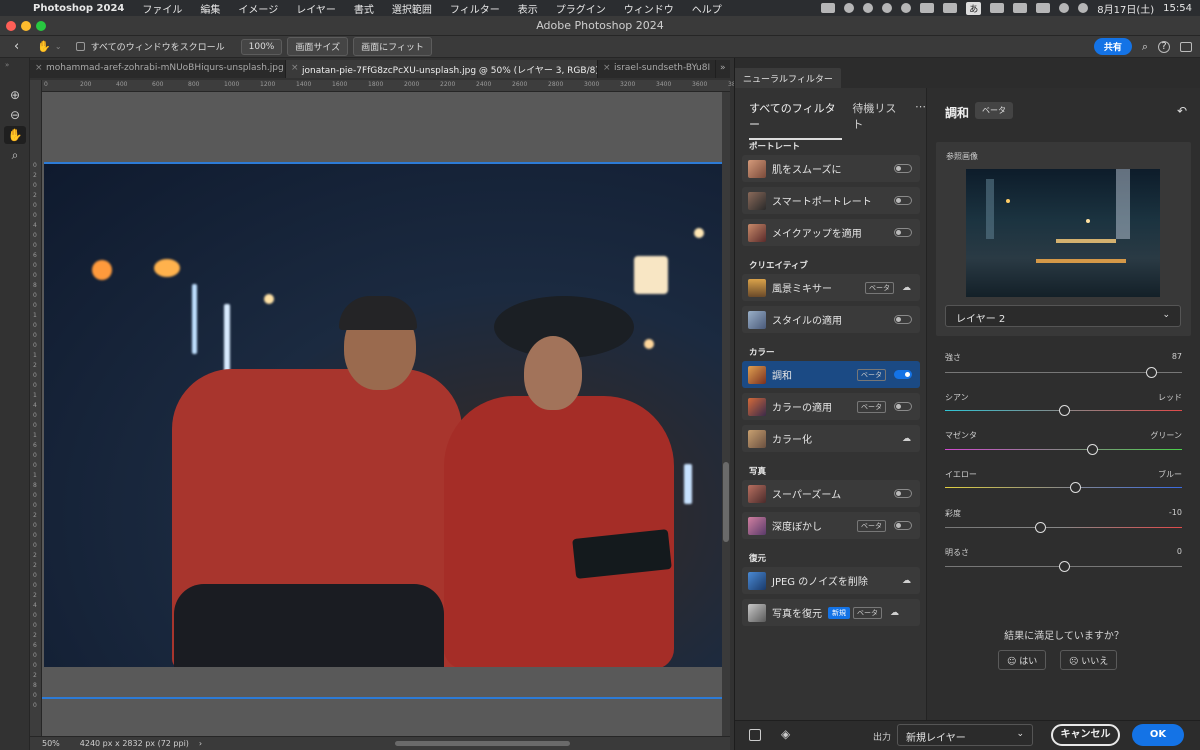 This screenshot has width=1200, height=750. Describe the element at coordinates (1158, 735) in the screenshot. I see `ok-button: OK` at that location.